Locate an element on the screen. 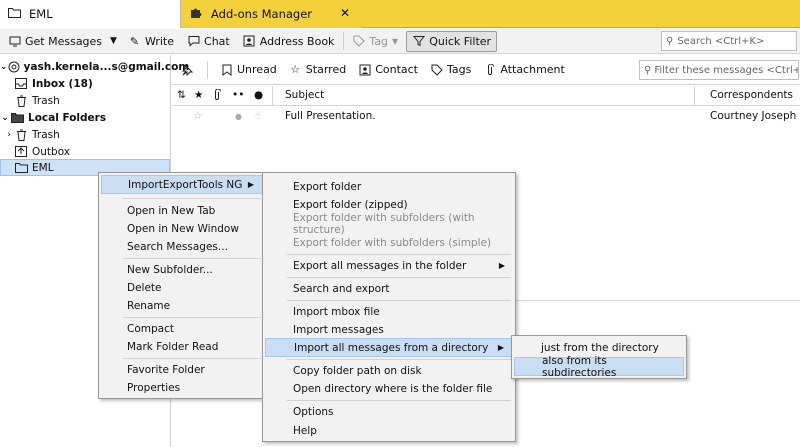 This screenshot has width=800, height=447. menu-item-copy-folder-path: Copy folder path on disk is located at coordinates (389, 370).